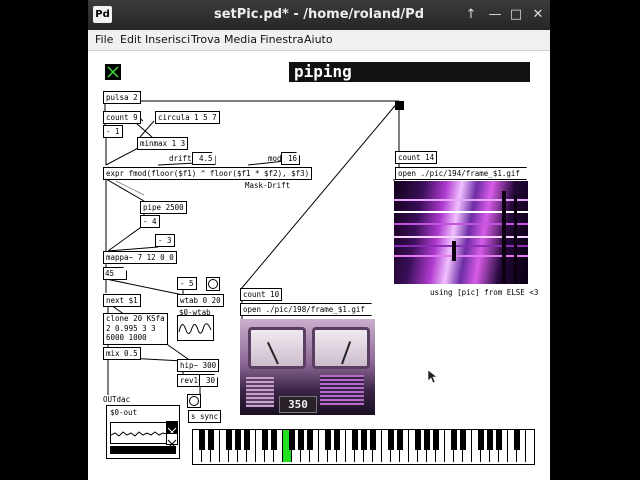  What do you see at coordinates (205, 416) in the screenshot?
I see `obj-ssync: s sync` at bounding box center [205, 416].